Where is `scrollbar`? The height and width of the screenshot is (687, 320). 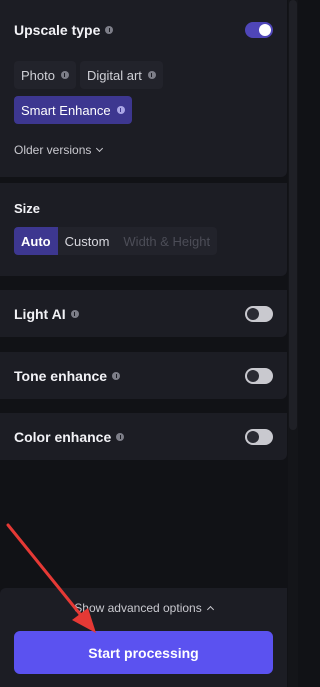
scrollbar is located at coordinates (293, 343).